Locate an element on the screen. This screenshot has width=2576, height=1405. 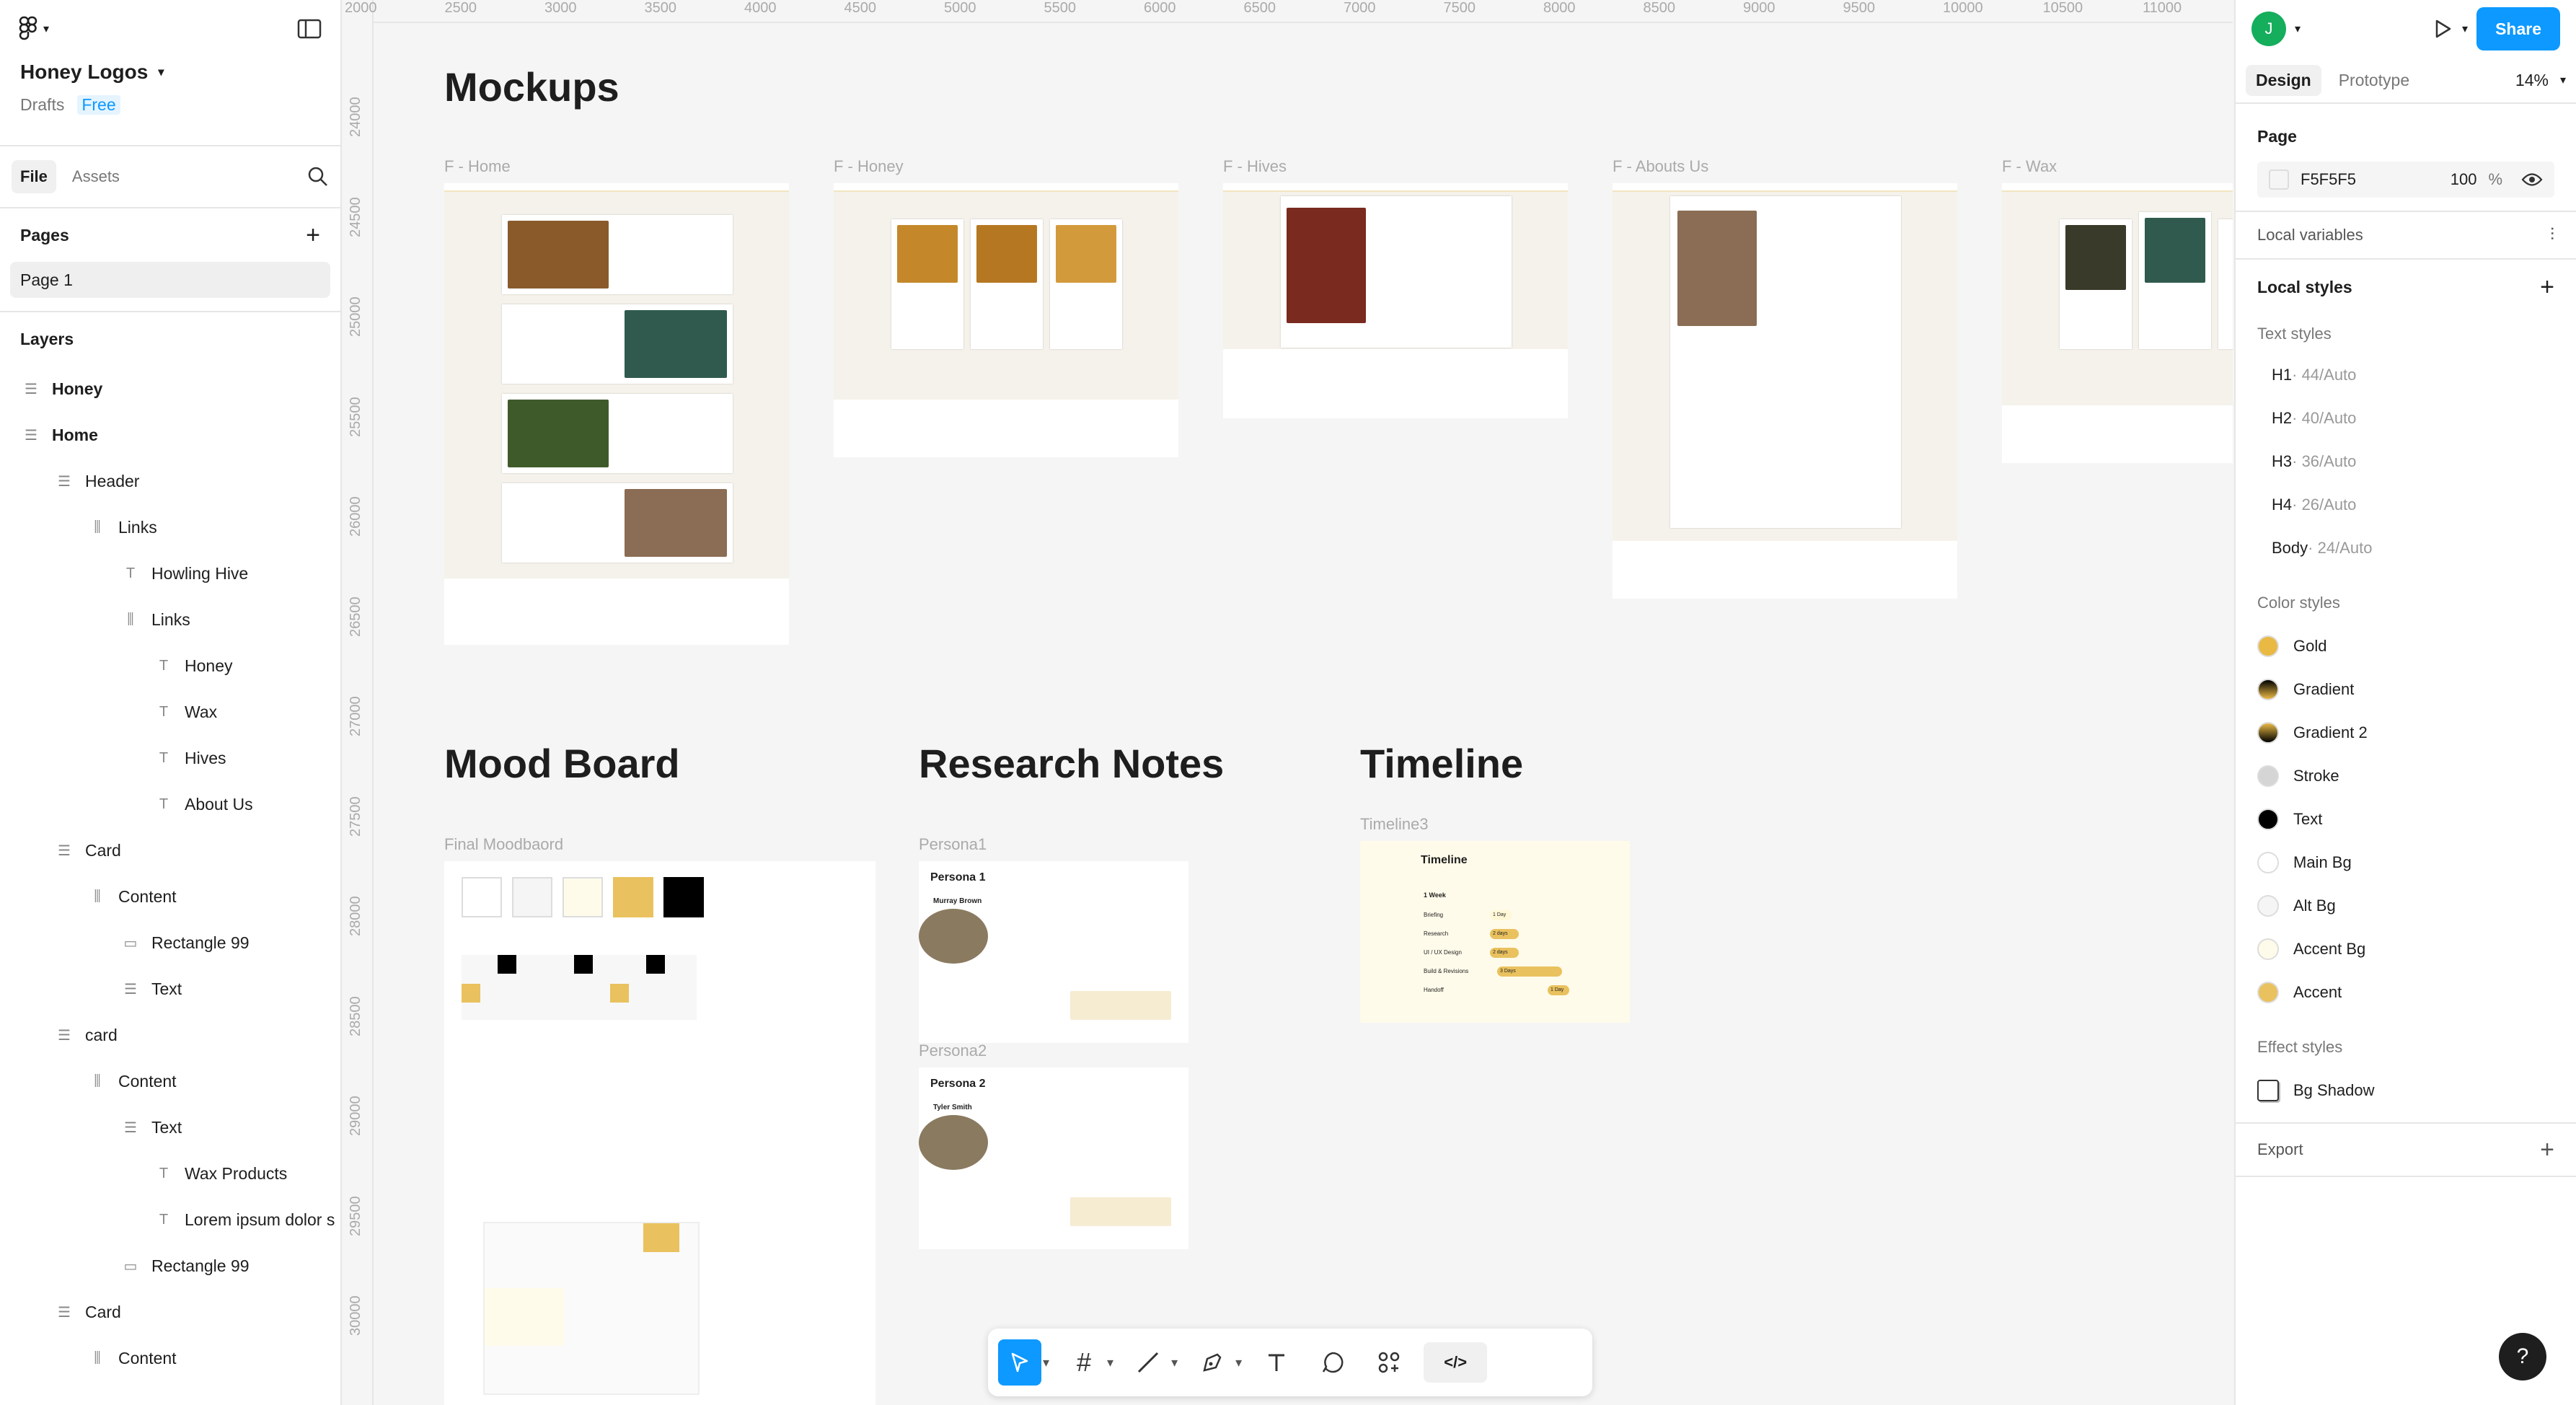
frame-label: Final Moodbaord is located at coordinates (503, 844).